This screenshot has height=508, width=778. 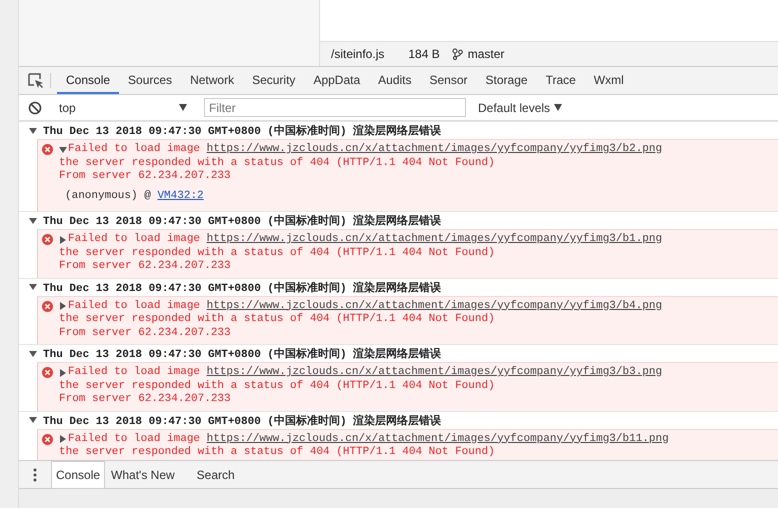 What do you see at coordinates (434, 149) in the screenshot?
I see `error-url-link: https://www.jzclouds.cn/x/attachment/images/yyfcompany/yyfimg3/b2.png` at bounding box center [434, 149].